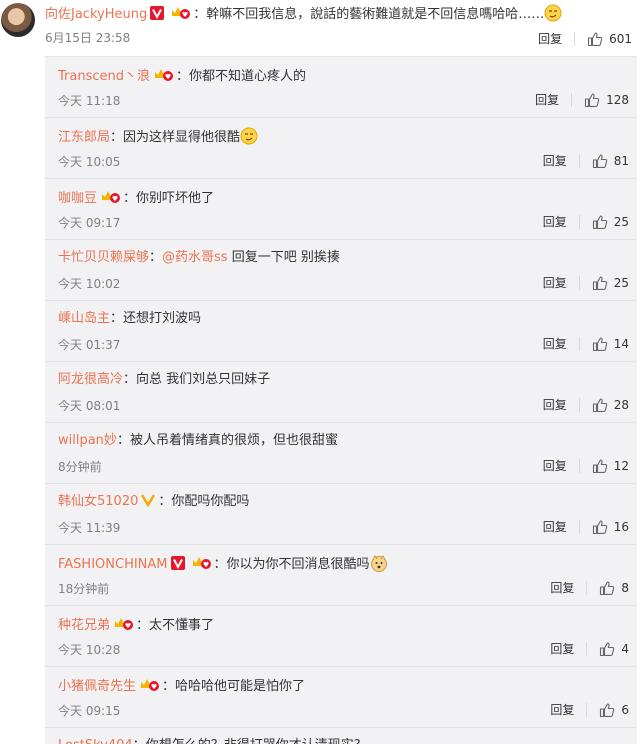 The image size is (640, 744). Describe the element at coordinates (162, 318) in the screenshot. I see `reply-text: 还想打刘波吗` at that location.